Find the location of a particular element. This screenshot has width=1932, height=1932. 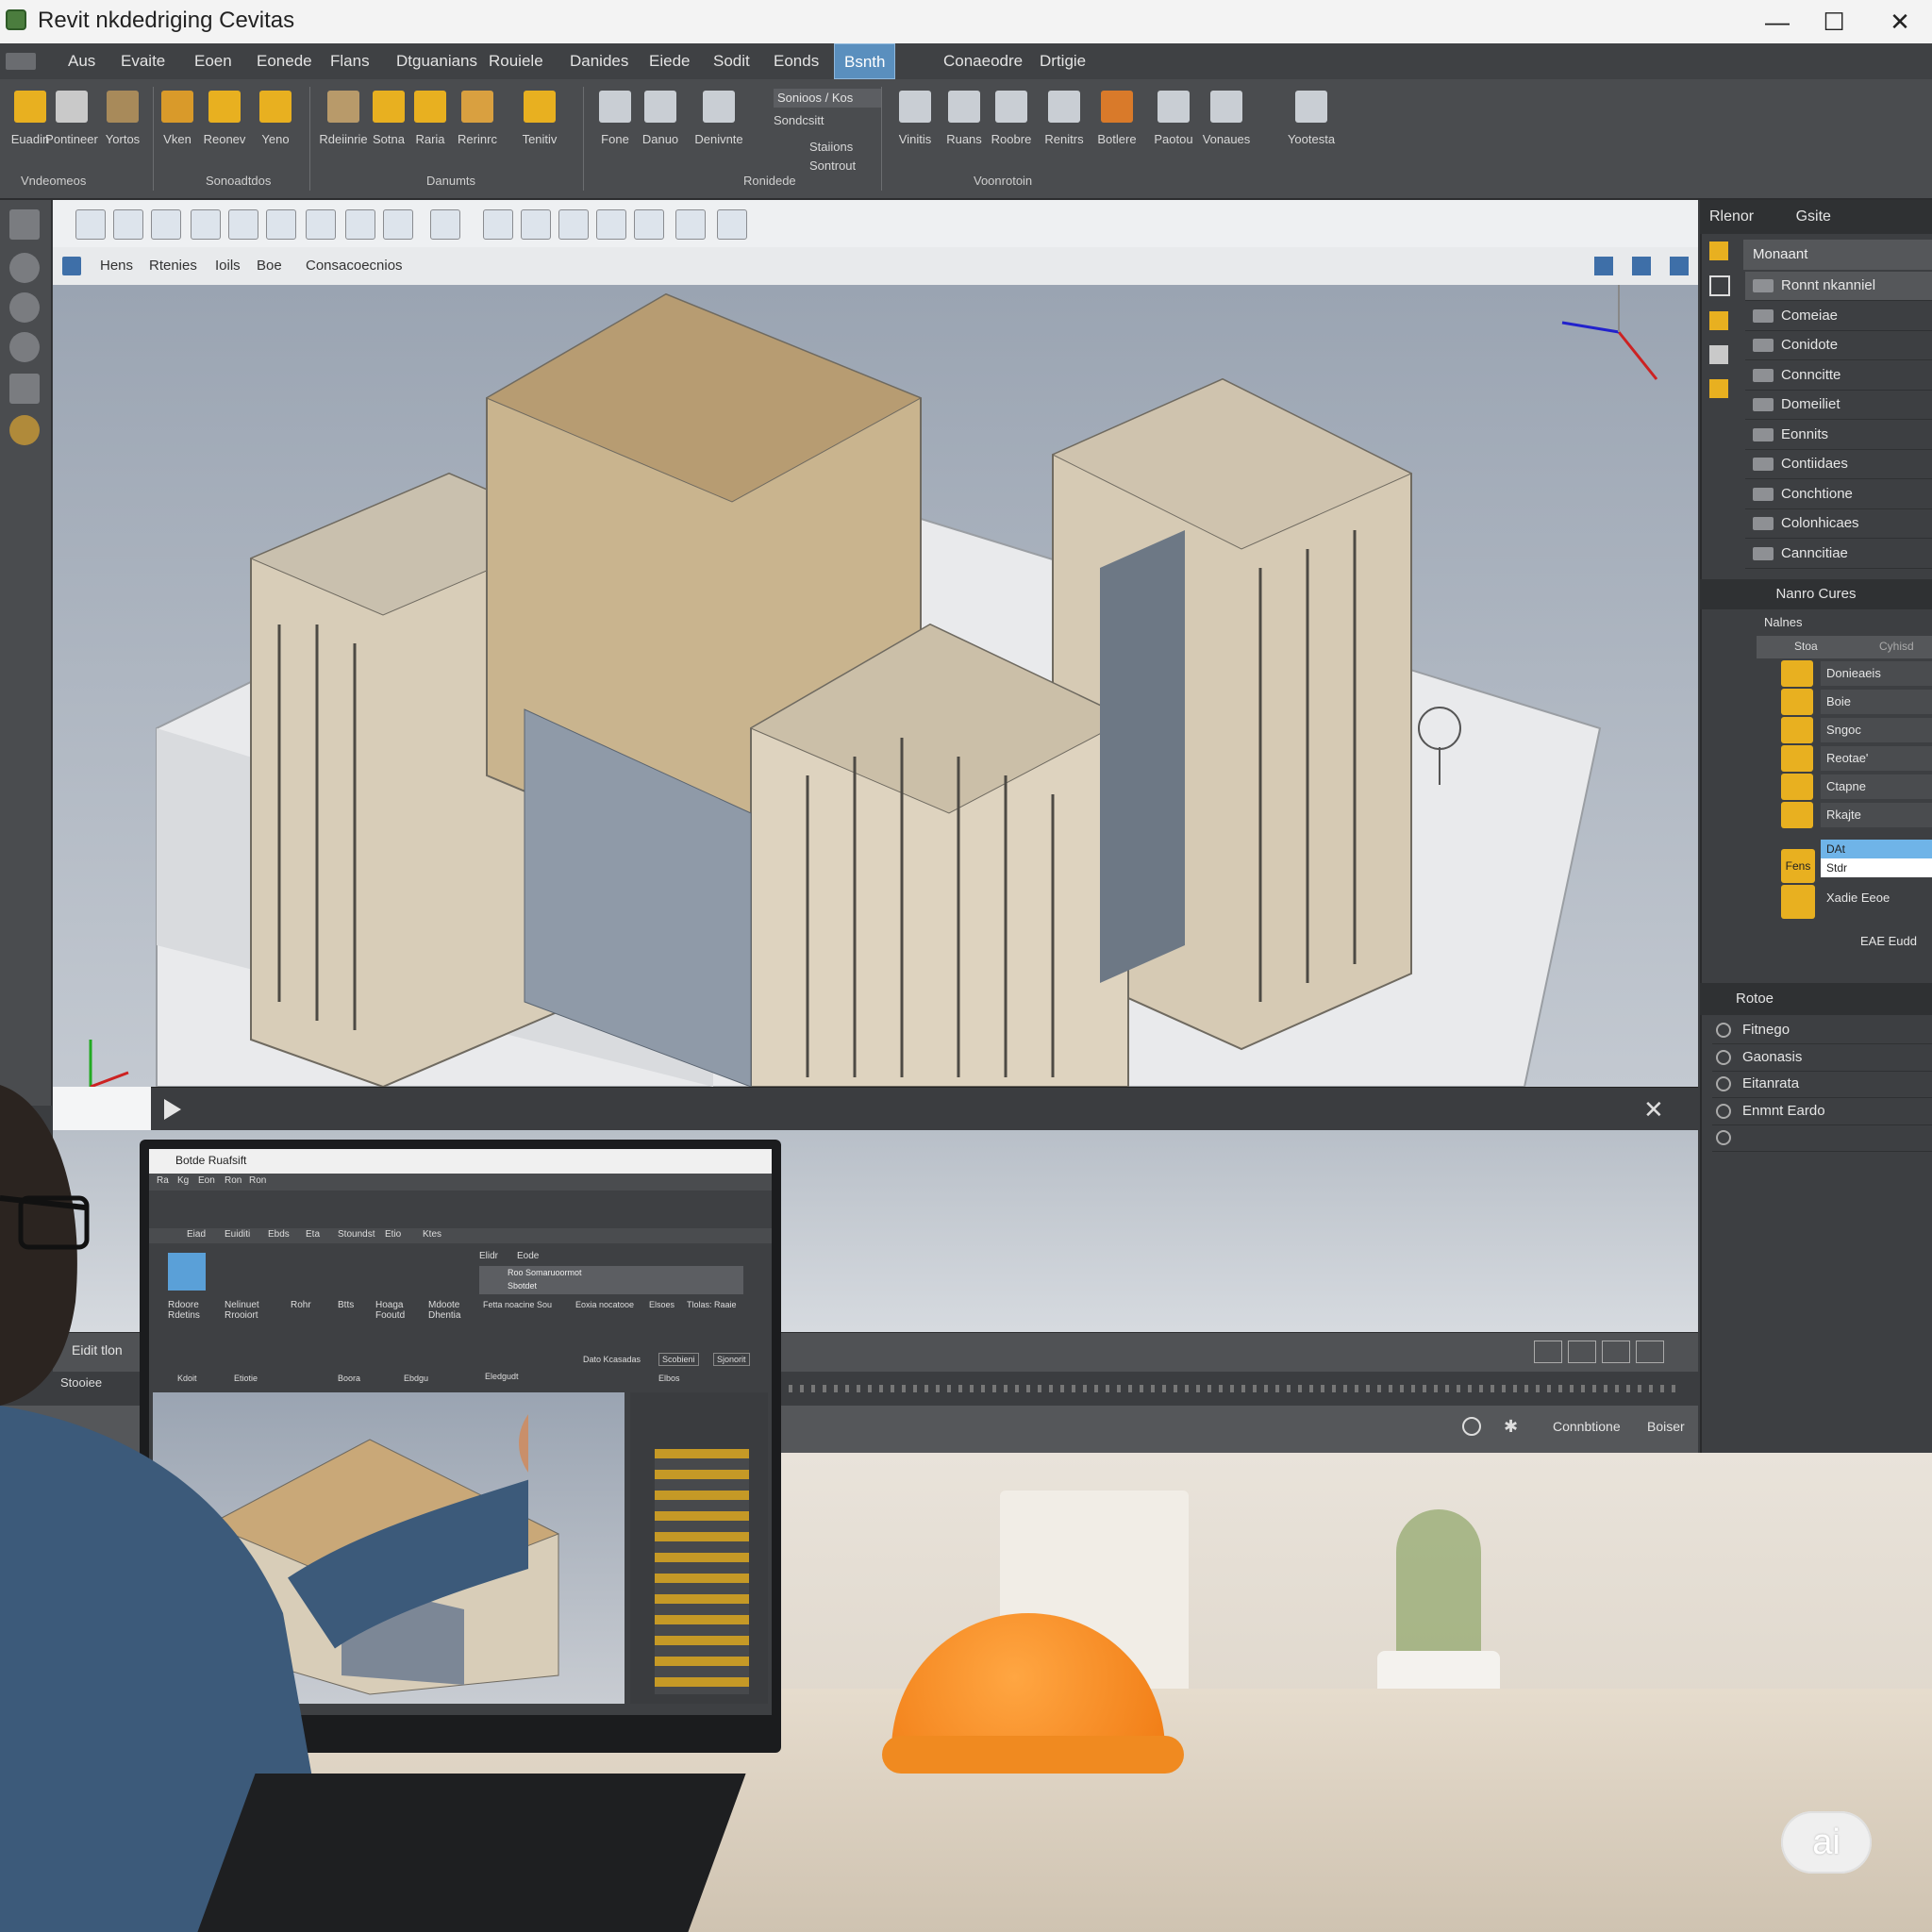

panel-list-item: Contiidaes is located at coordinates (1839, 464).